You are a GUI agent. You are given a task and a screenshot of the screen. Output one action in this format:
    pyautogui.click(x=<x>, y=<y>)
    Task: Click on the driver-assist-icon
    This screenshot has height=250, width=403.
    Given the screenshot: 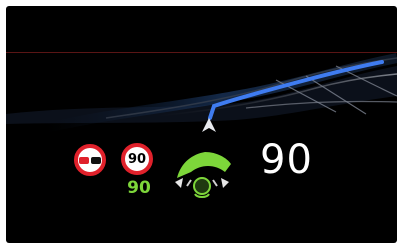 What is the action you would take?
    pyautogui.click(x=203, y=175)
    